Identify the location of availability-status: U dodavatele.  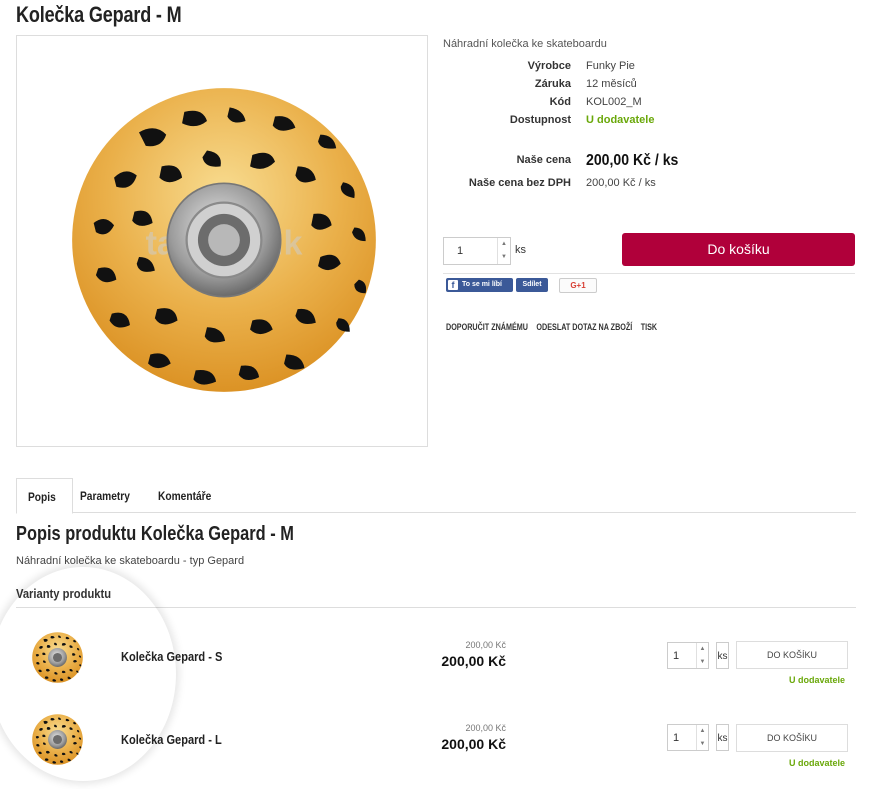
(620, 120).